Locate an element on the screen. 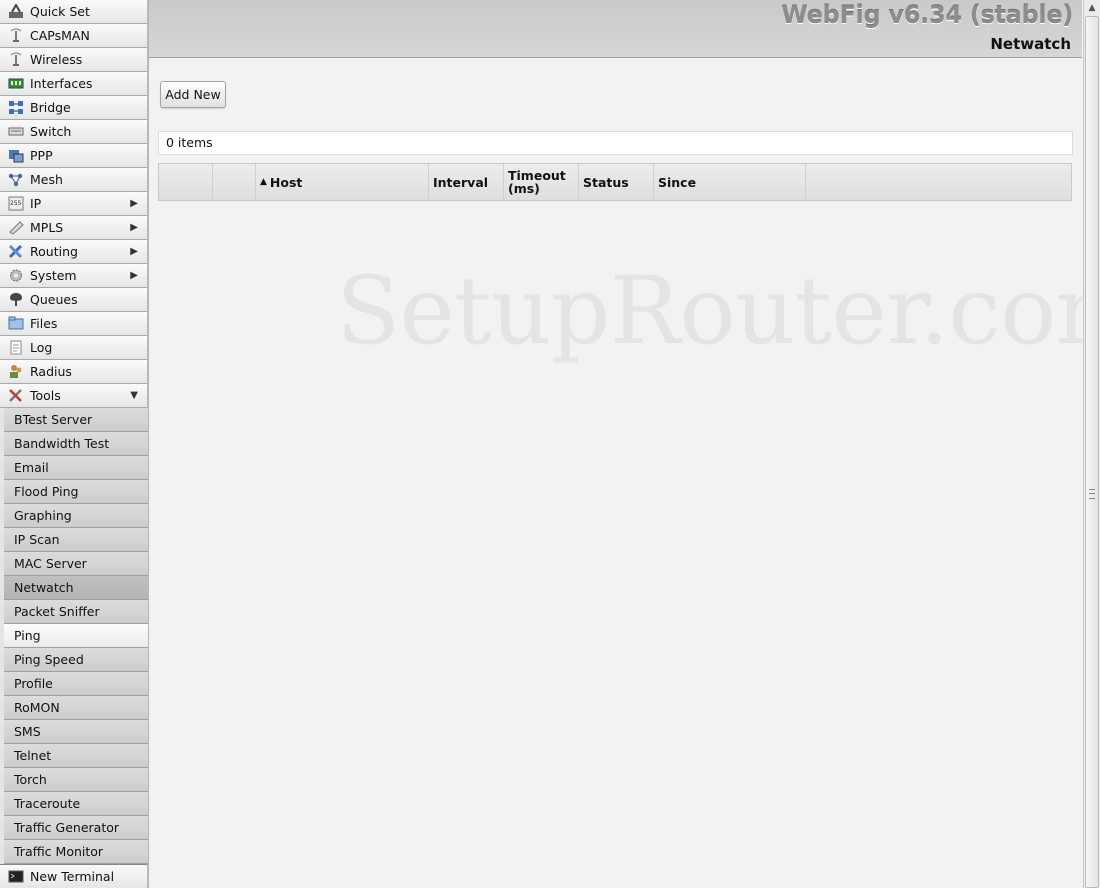 This screenshot has height=888, width=1100. sidebar-item-label: Quick Set is located at coordinates (60, 11).